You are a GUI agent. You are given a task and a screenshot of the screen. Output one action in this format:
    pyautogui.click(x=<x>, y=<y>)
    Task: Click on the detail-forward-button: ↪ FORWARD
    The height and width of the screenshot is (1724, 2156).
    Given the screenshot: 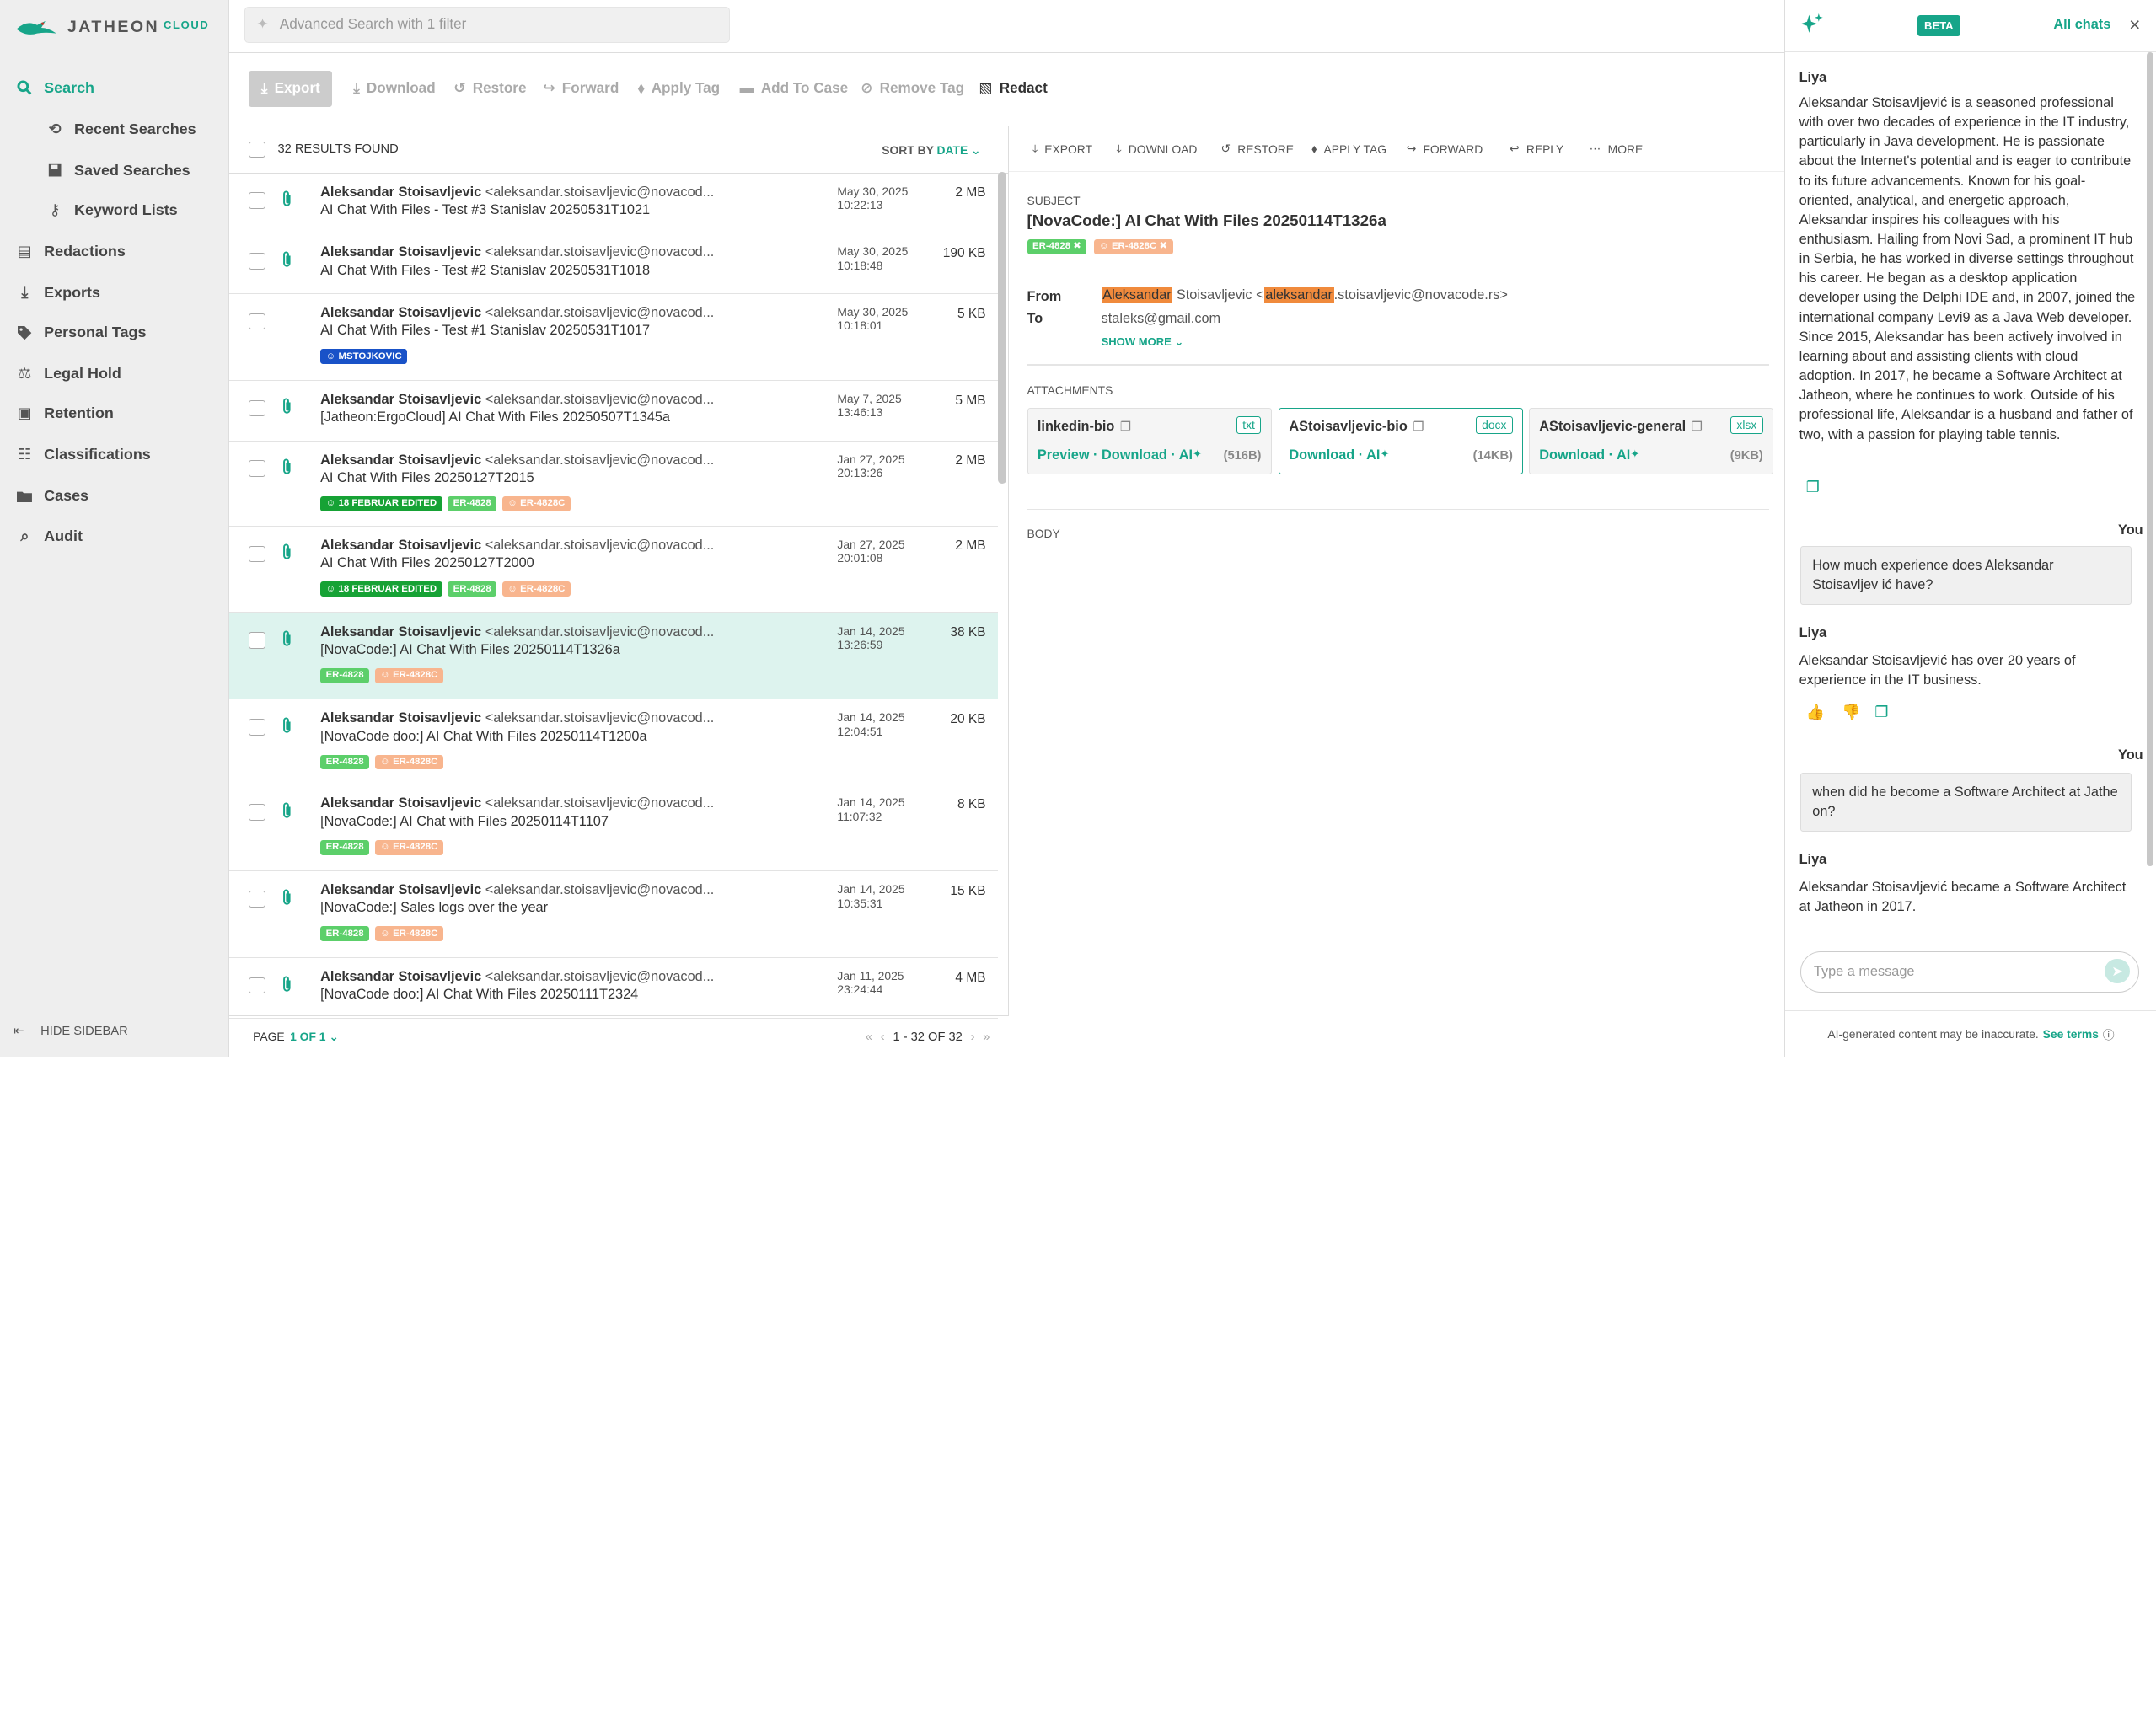 What is the action you would take?
    pyautogui.click(x=1445, y=149)
    